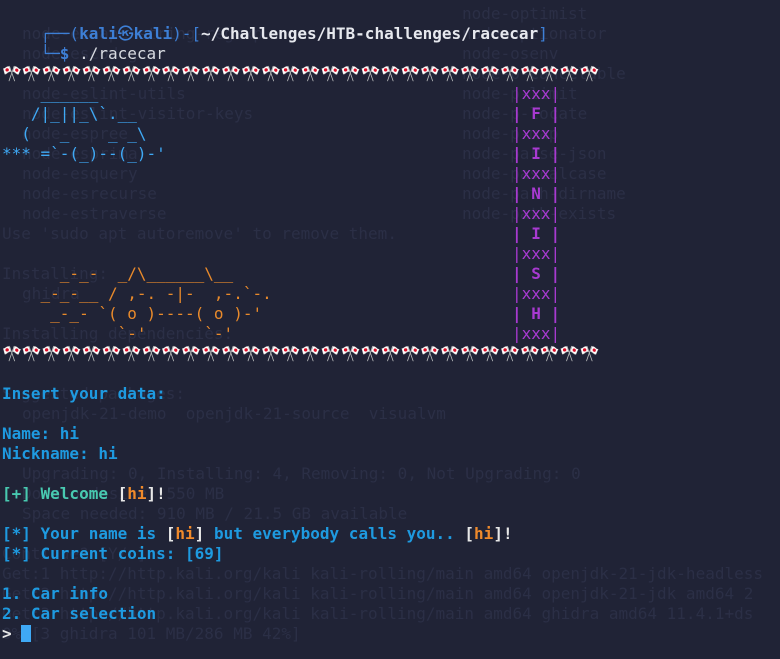 Image resolution: width=780 pixels, height=659 pixels. Describe the element at coordinates (50, 53) in the screenshot. I see `prompt-corner-bottom: └─` at that location.